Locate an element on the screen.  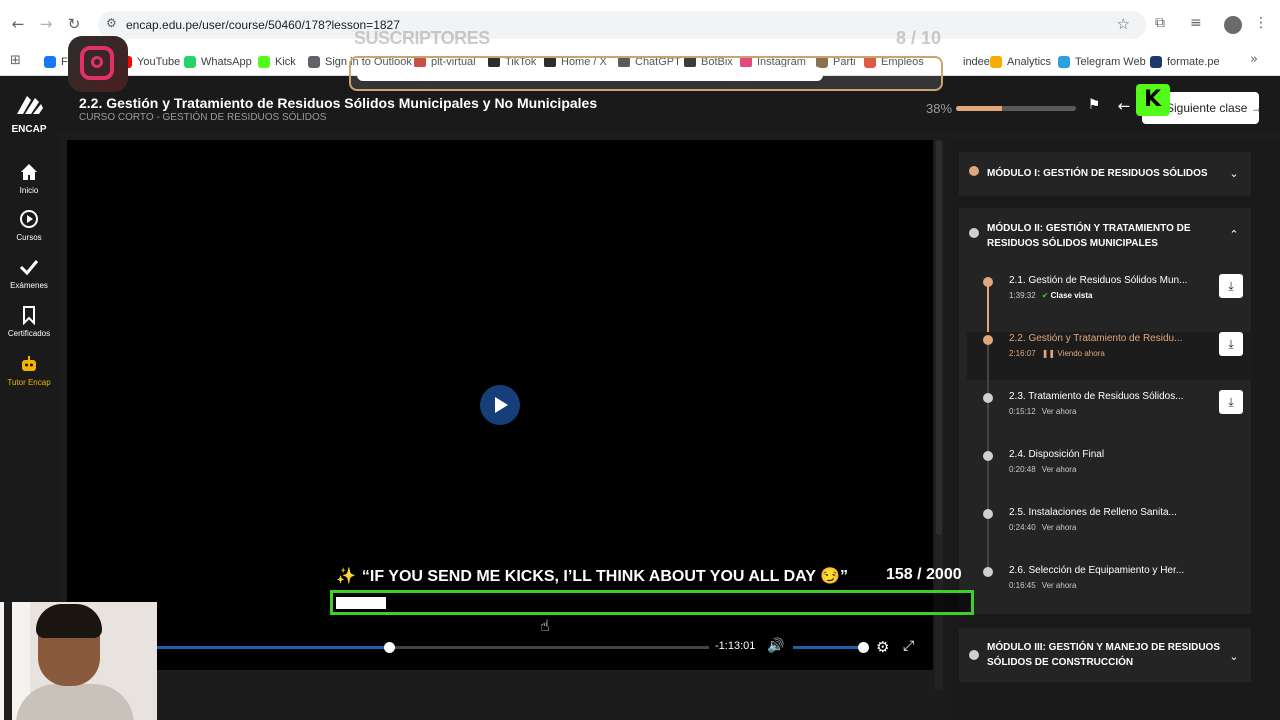
settings-gear-icon: ⚙ is located at coordinates (882, 647).